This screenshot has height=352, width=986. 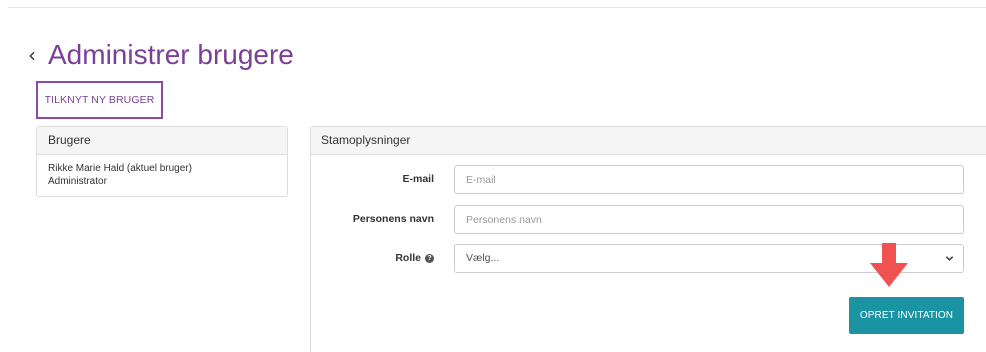 I want to click on name-row: Personens navn, so click(x=648, y=219).